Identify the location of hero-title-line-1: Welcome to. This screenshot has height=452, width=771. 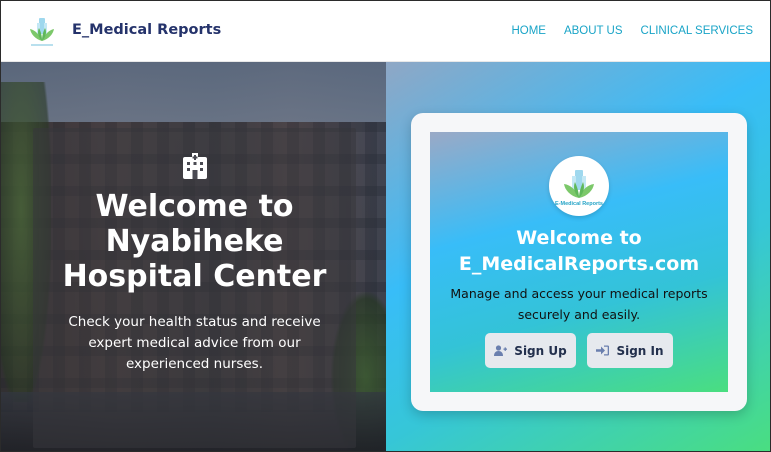
(194, 206).